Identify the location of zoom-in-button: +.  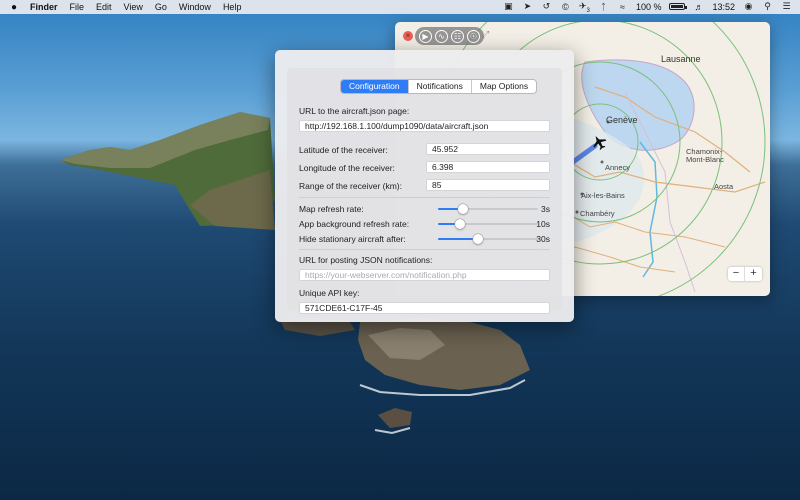
(753, 274).